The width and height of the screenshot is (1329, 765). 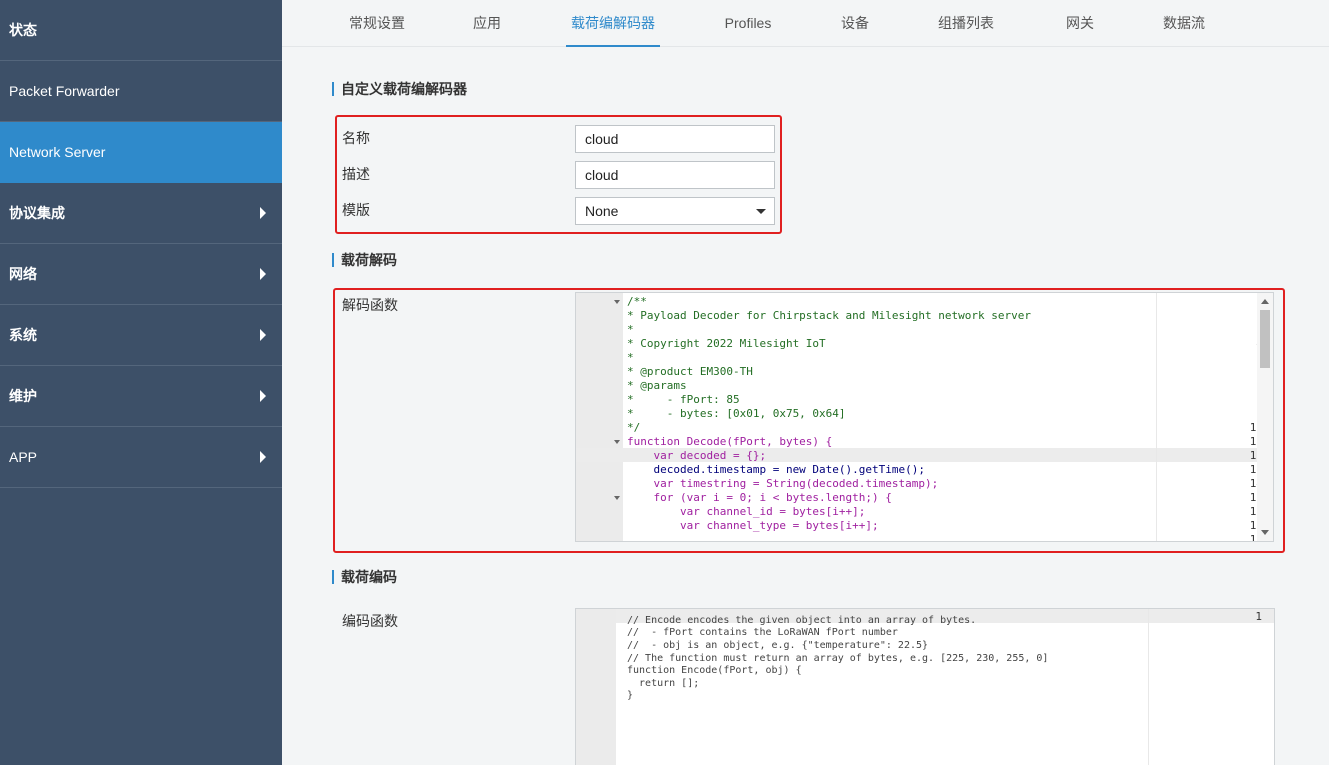 What do you see at coordinates (23, 274) in the screenshot?
I see `sidebar-item-label: 网络` at bounding box center [23, 274].